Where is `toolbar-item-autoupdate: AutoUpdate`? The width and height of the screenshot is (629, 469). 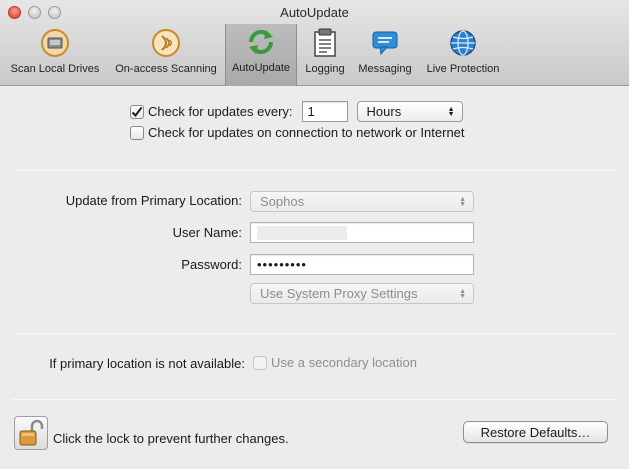
toolbar-item-autoupdate: AutoUpdate is located at coordinates (261, 55).